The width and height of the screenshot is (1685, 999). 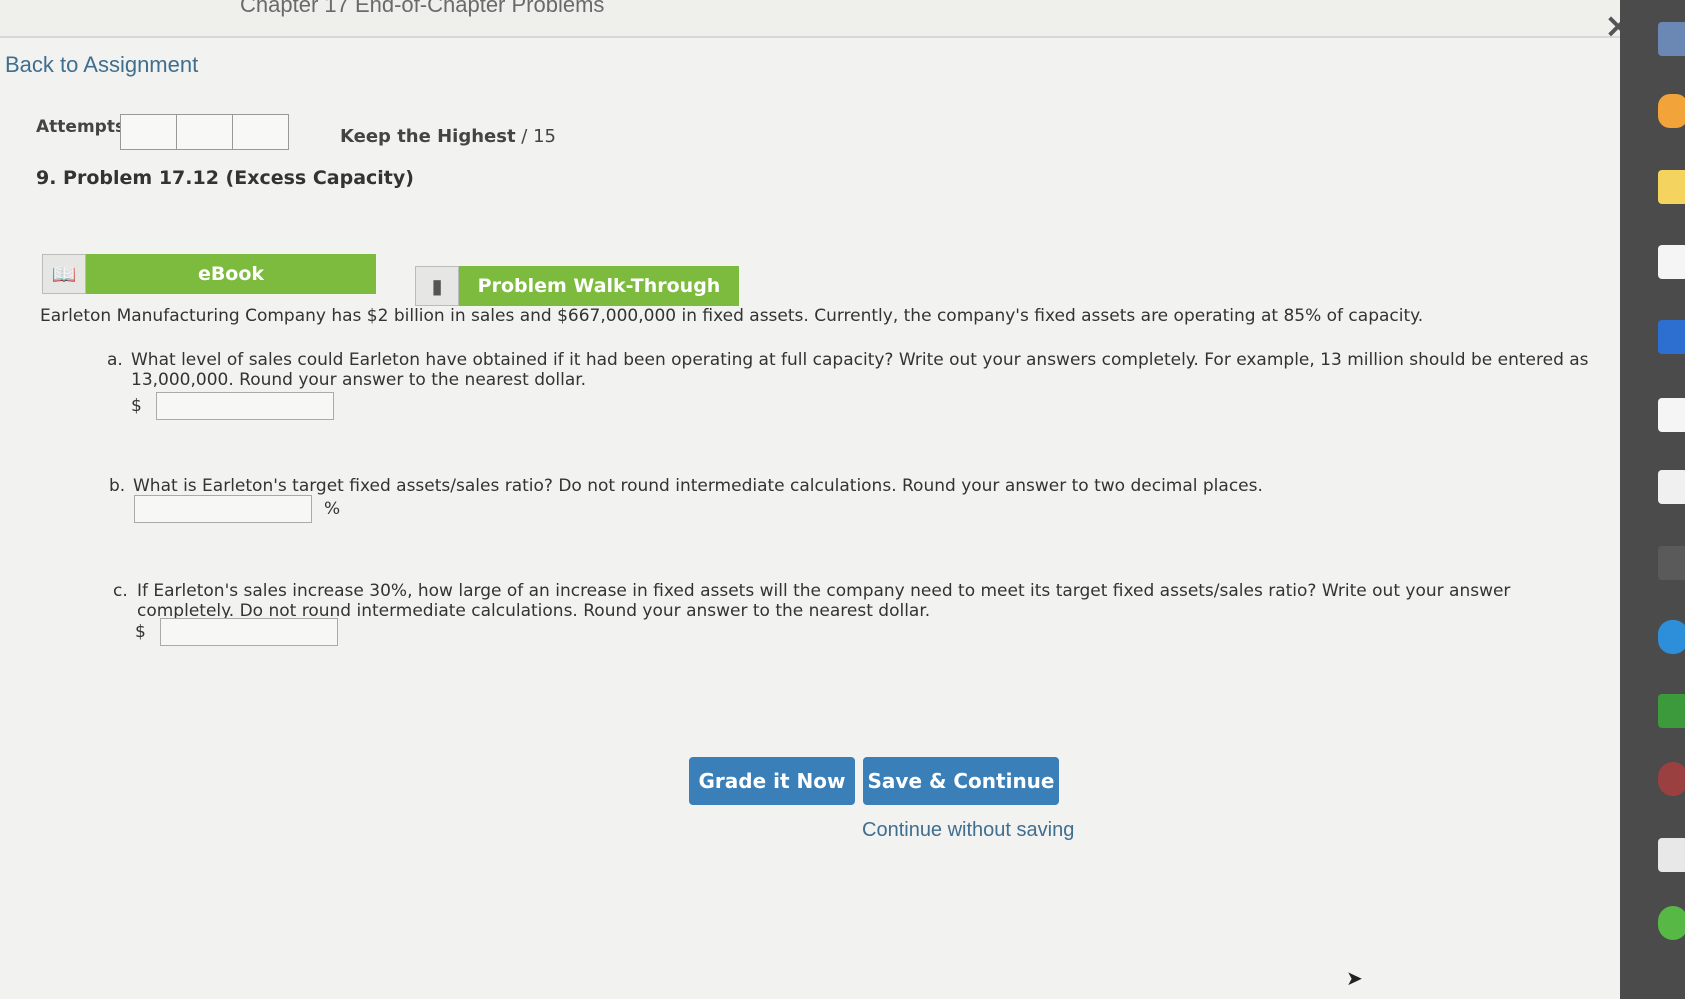 What do you see at coordinates (1671, 923) in the screenshot?
I see `circle-icon` at bounding box center [1671, 923].